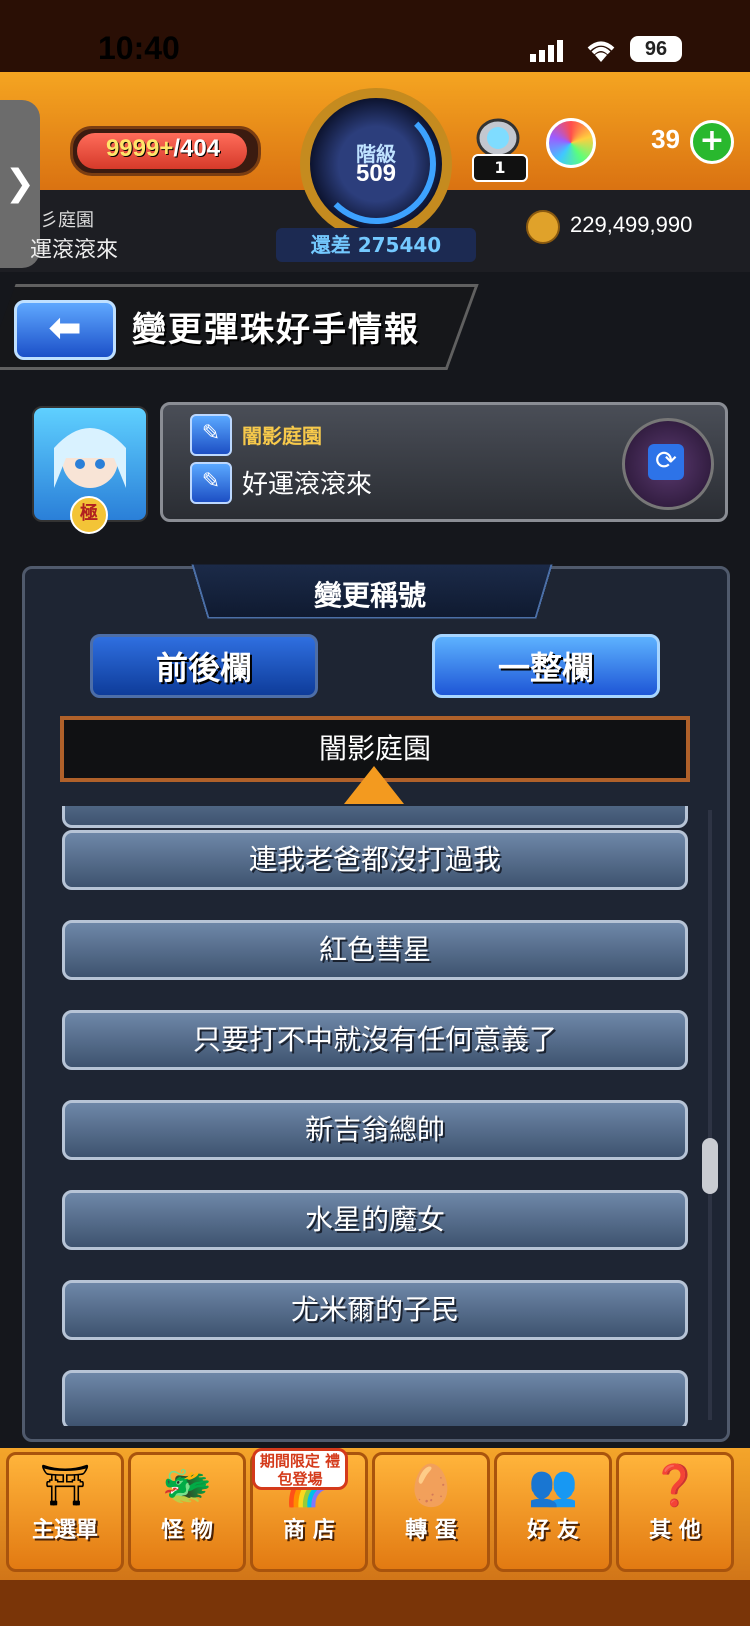 The height and width of the screenshot is (1626, 750). I want to click on edit-name-button: ✎, so click(211, 483).